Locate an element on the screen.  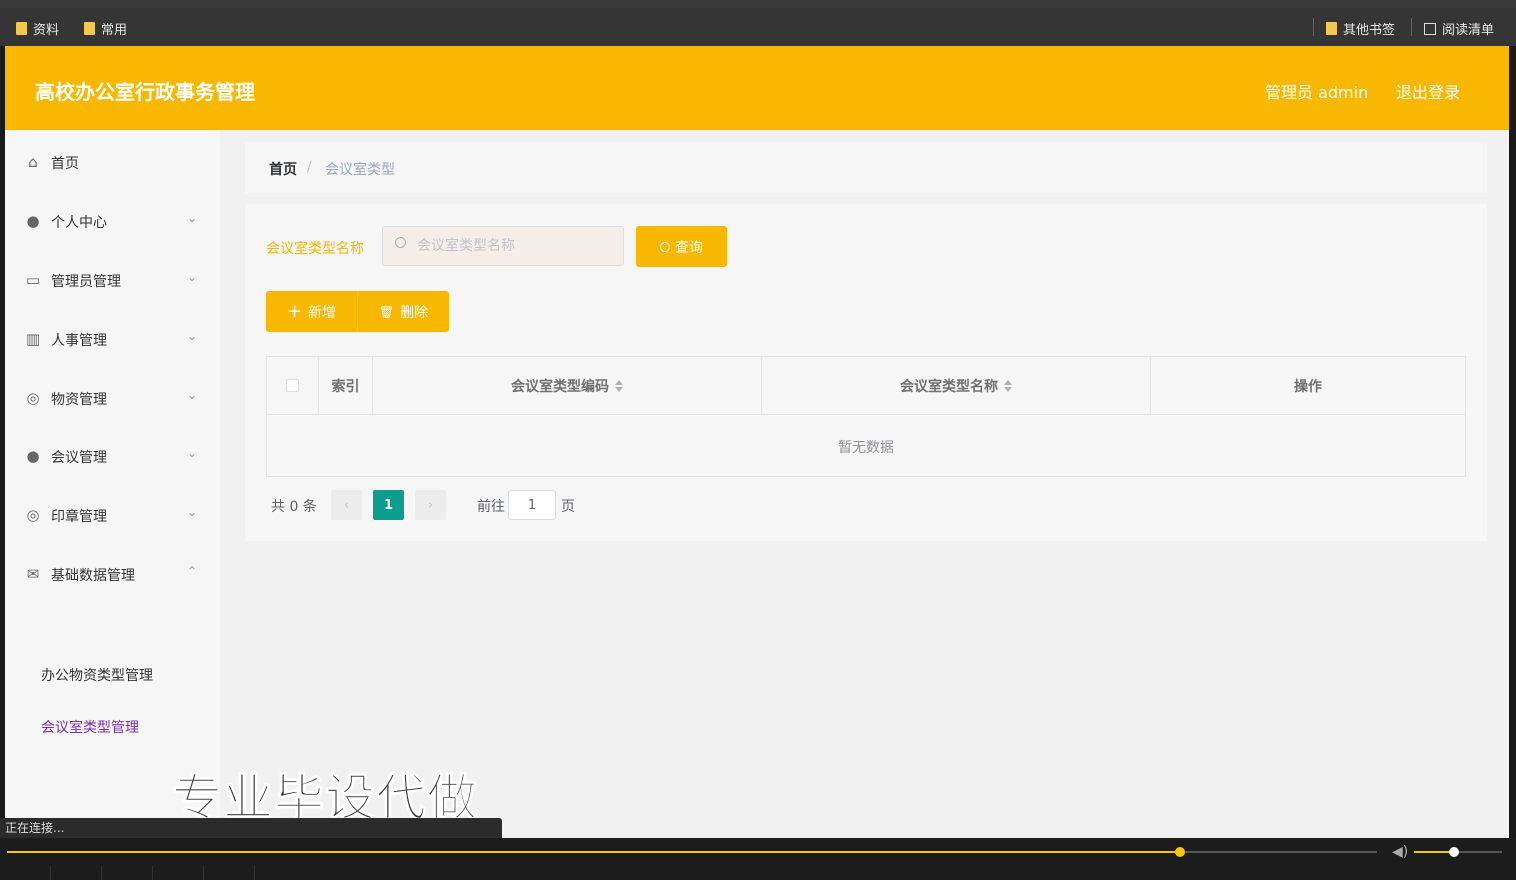
search-field is located at coordinates (503, 246).